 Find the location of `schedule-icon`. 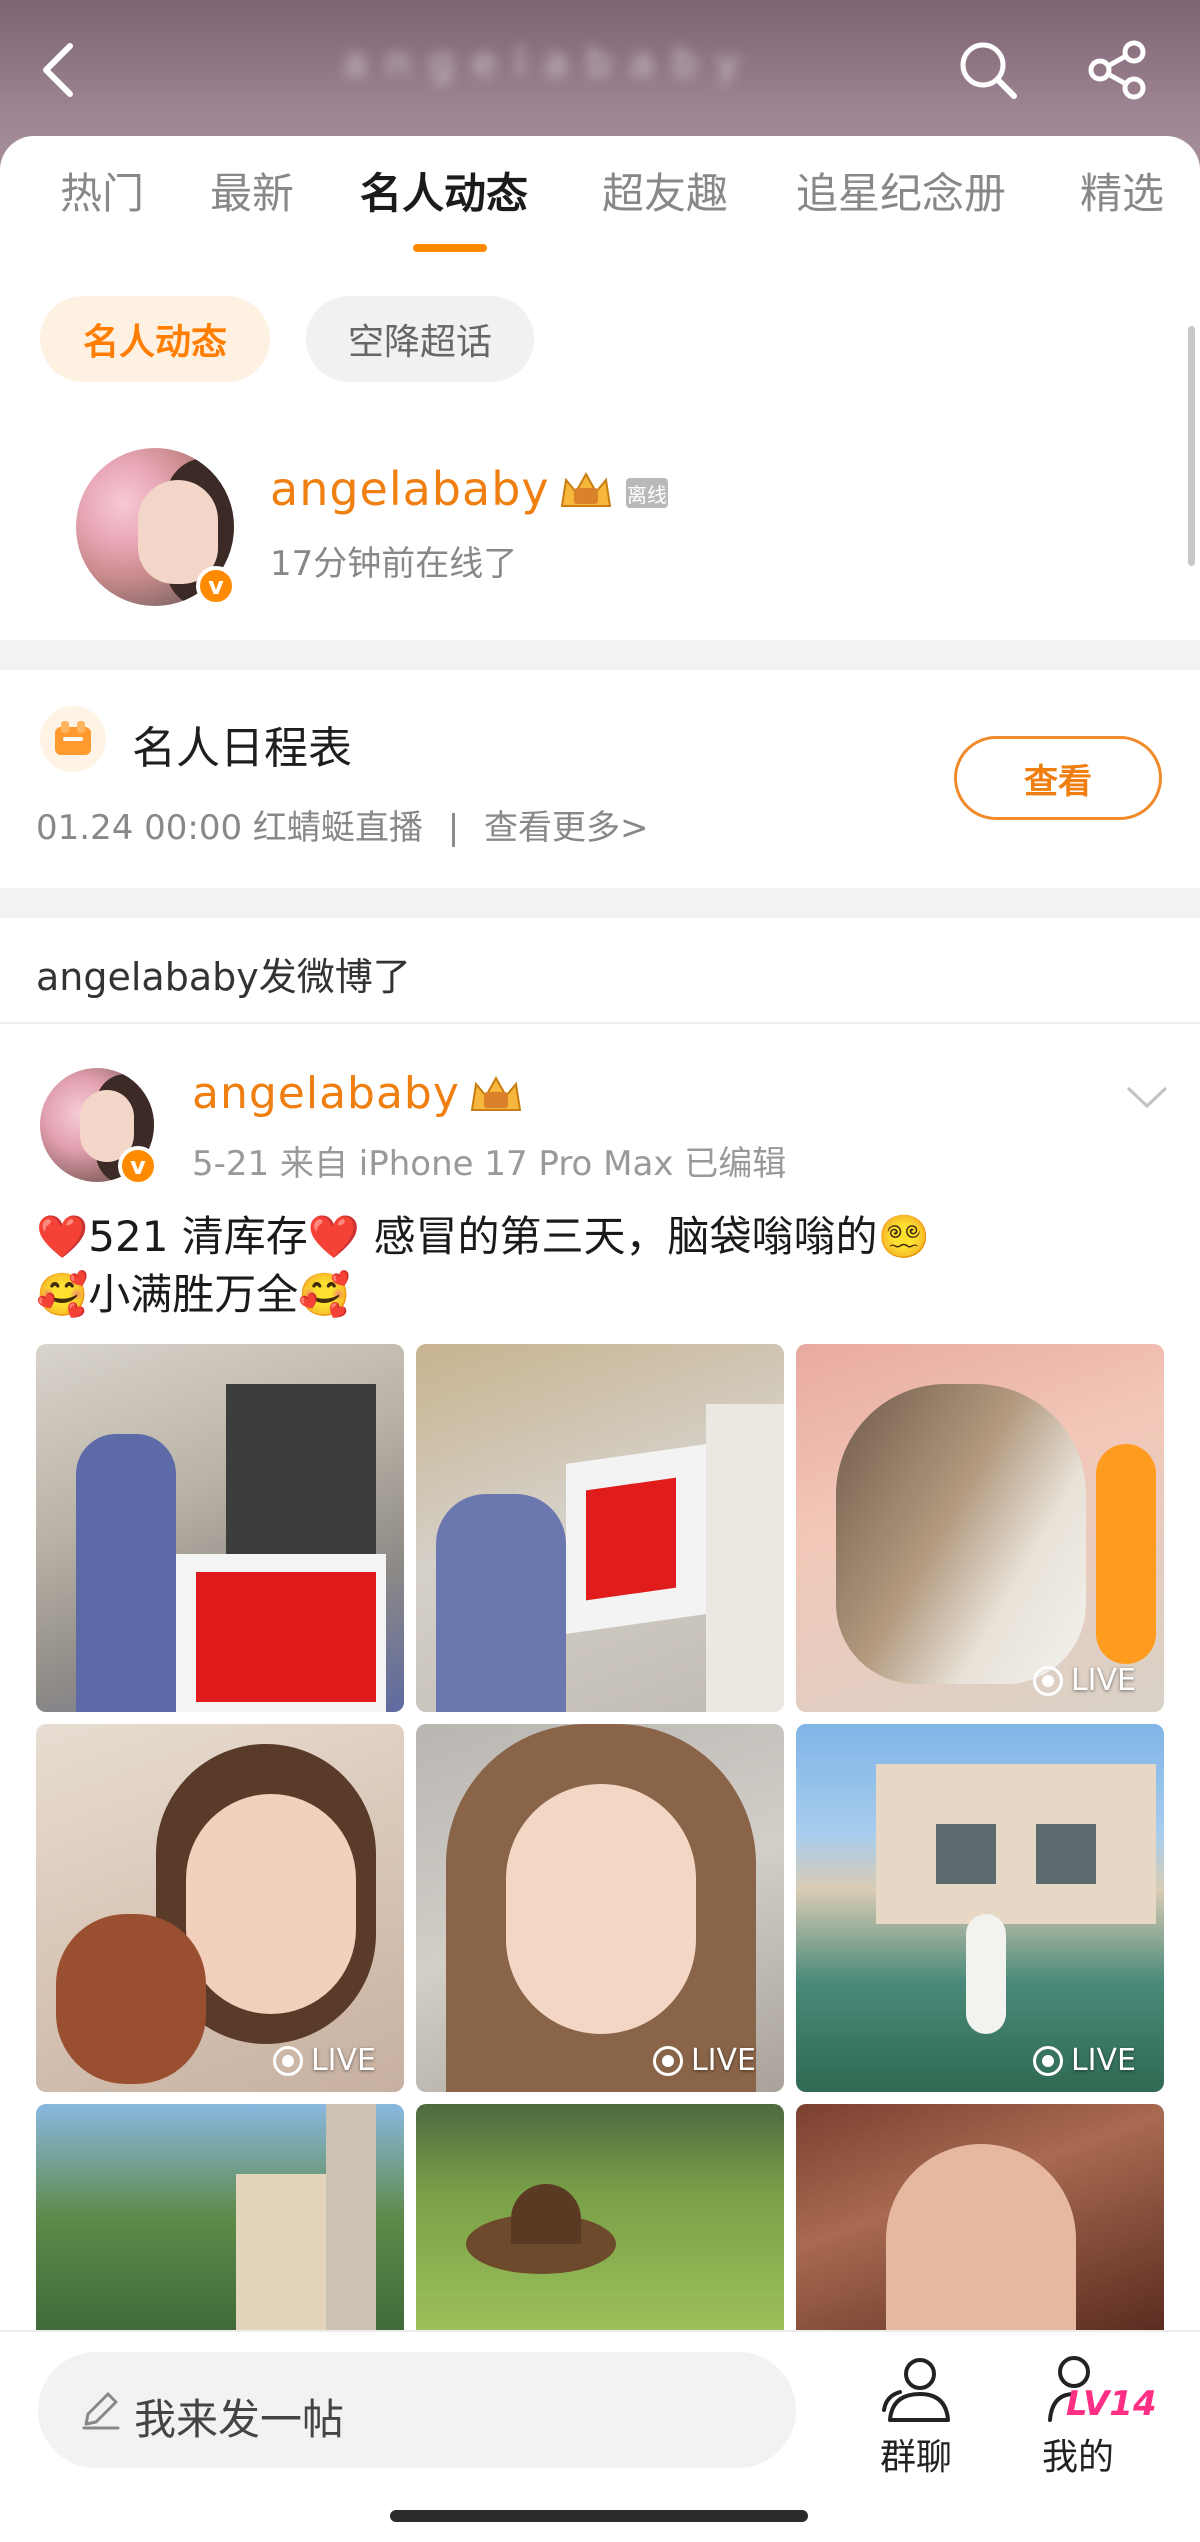

schedule-icon is located at coordinates (73, 739).